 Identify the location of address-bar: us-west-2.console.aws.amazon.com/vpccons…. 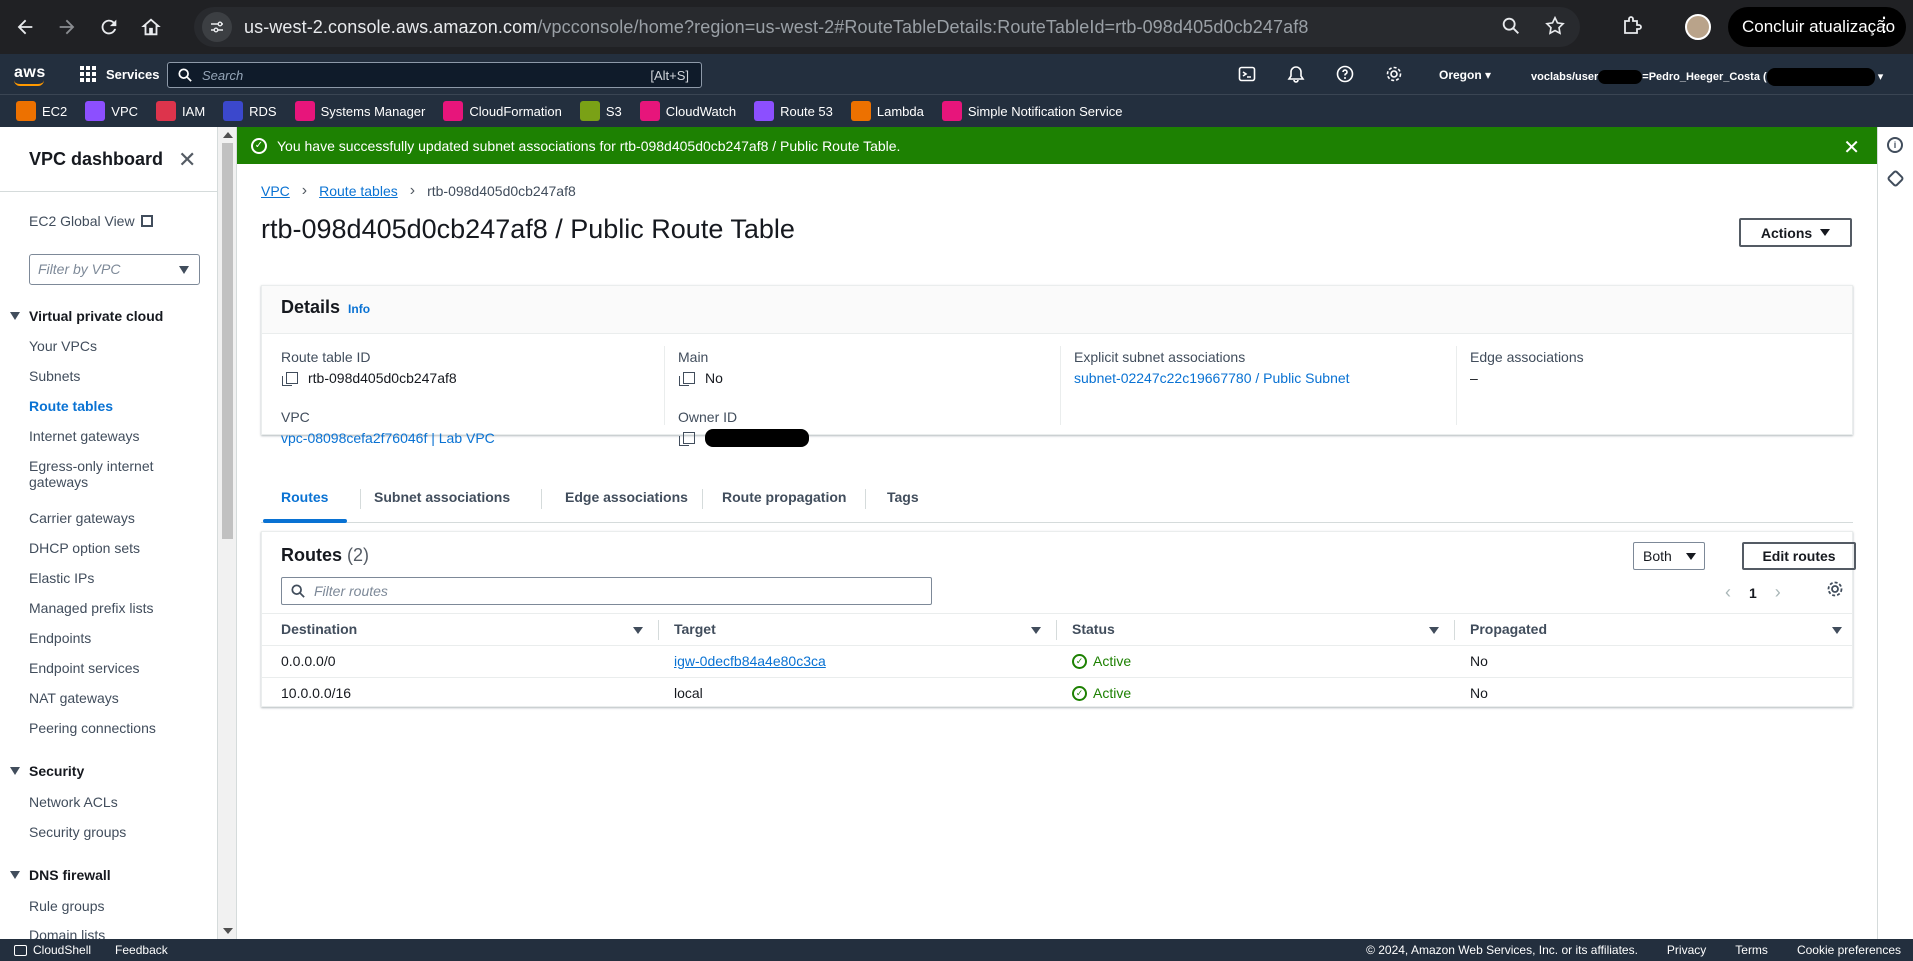
(887, 27).